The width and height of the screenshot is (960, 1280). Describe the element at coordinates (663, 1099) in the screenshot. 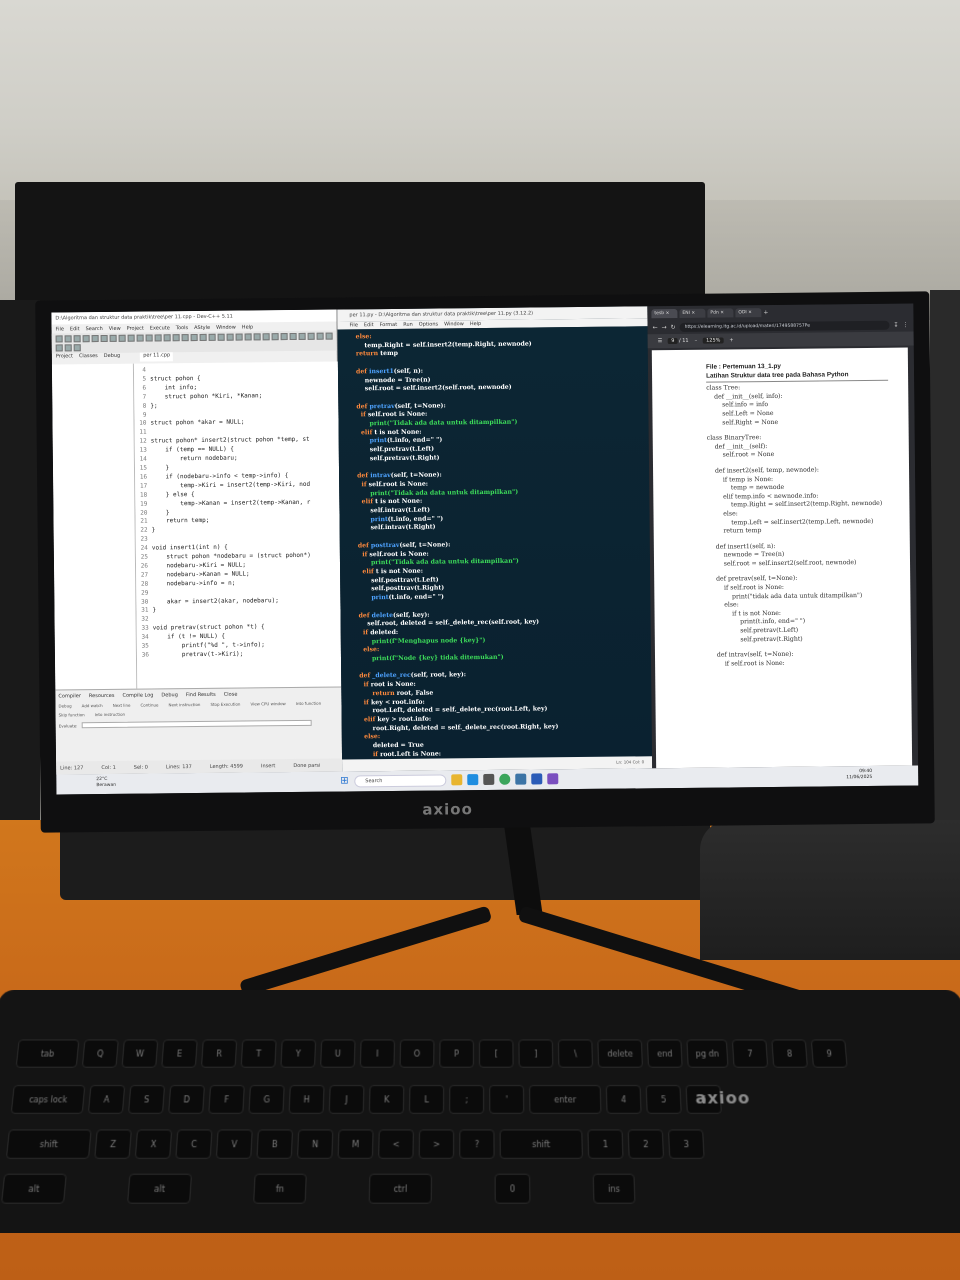

I see `key: 5` at that location.